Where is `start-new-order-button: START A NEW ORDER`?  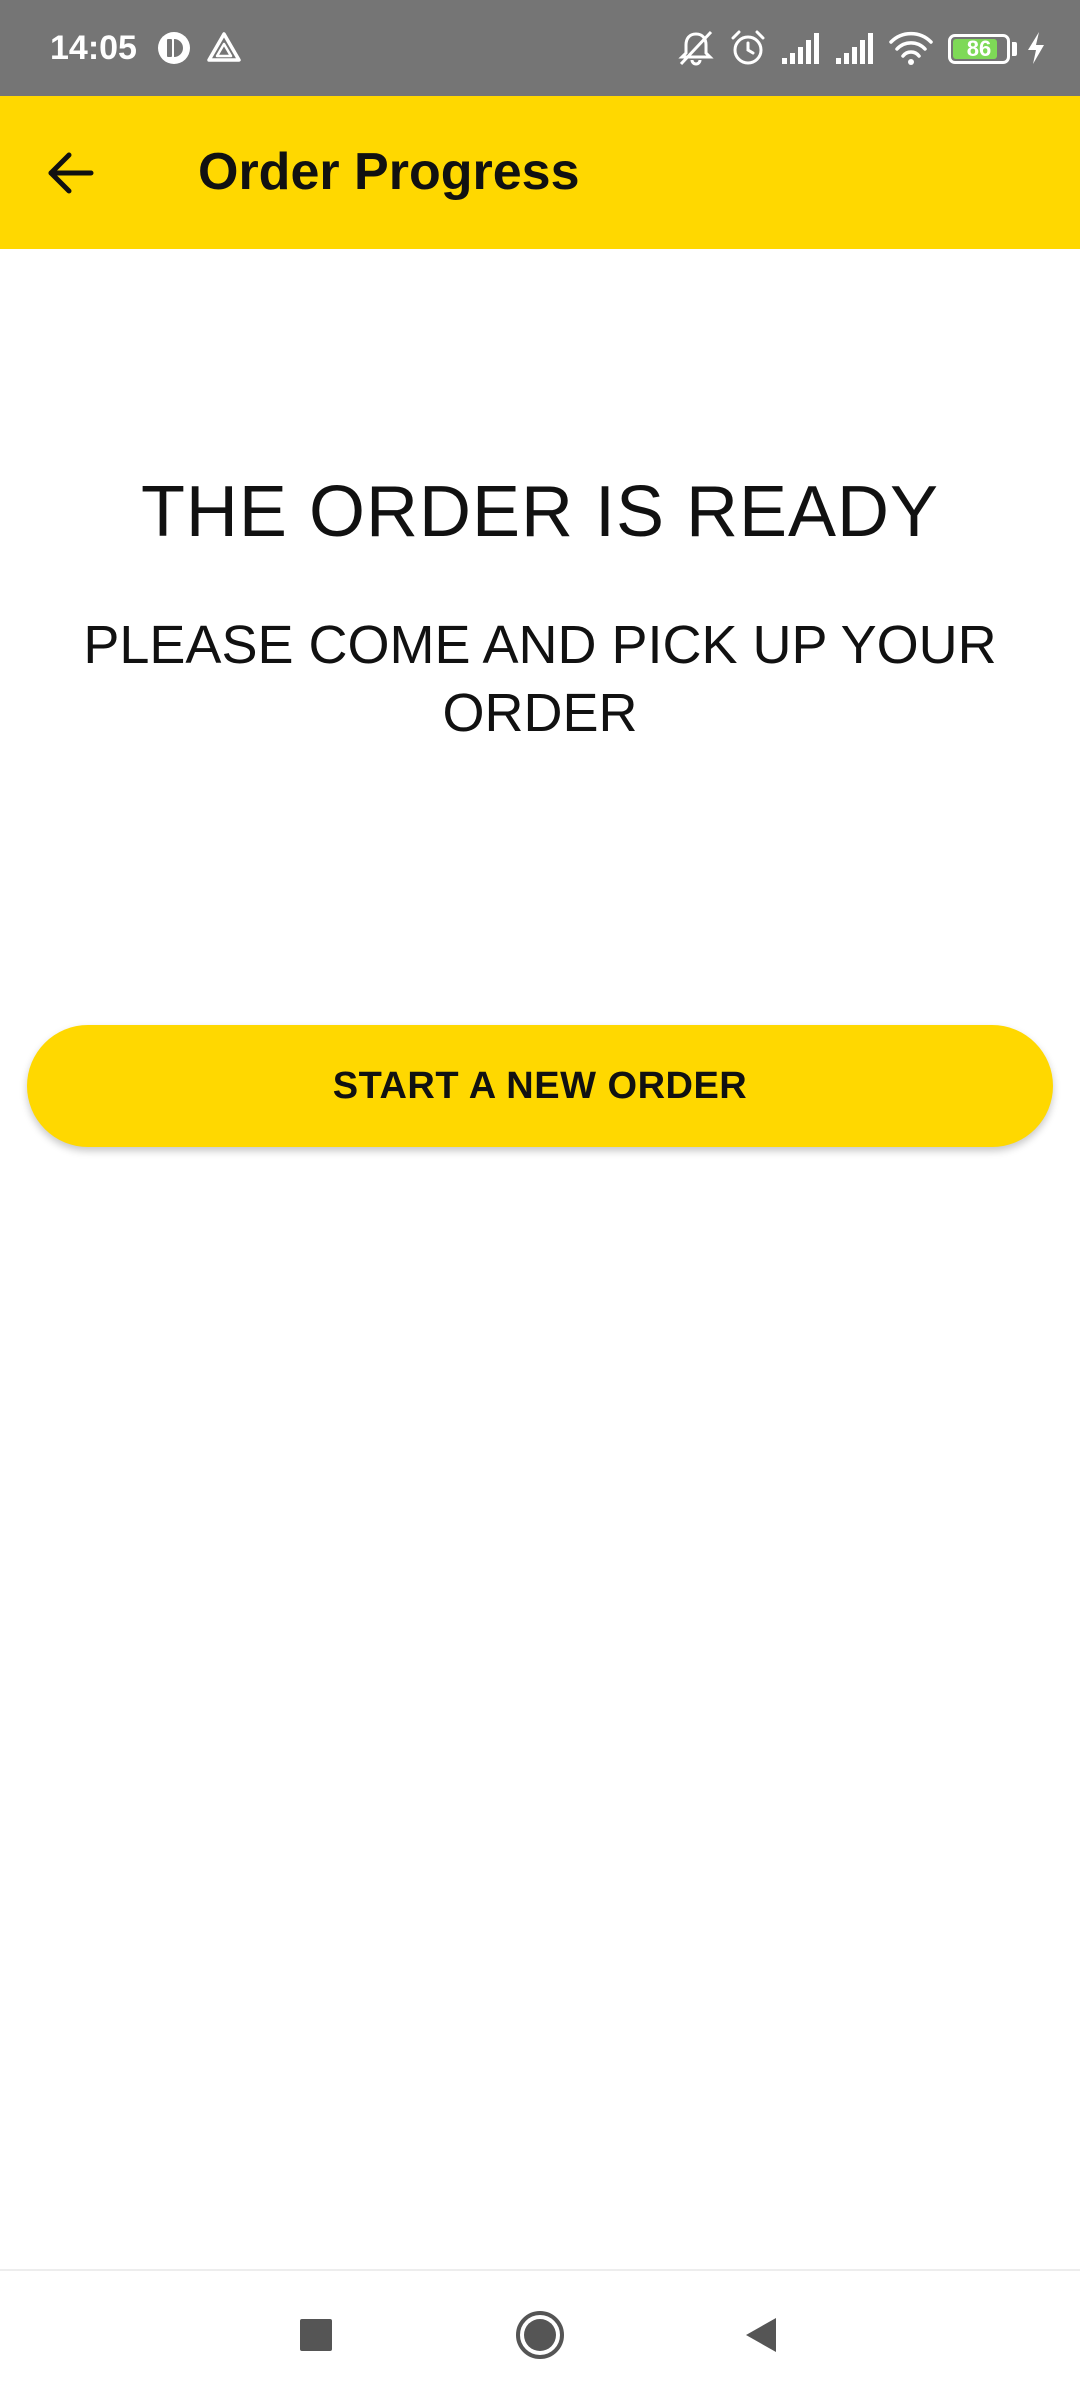
start-new-order-button: START A NEW ORDER is located at coordinates (540, 1086).